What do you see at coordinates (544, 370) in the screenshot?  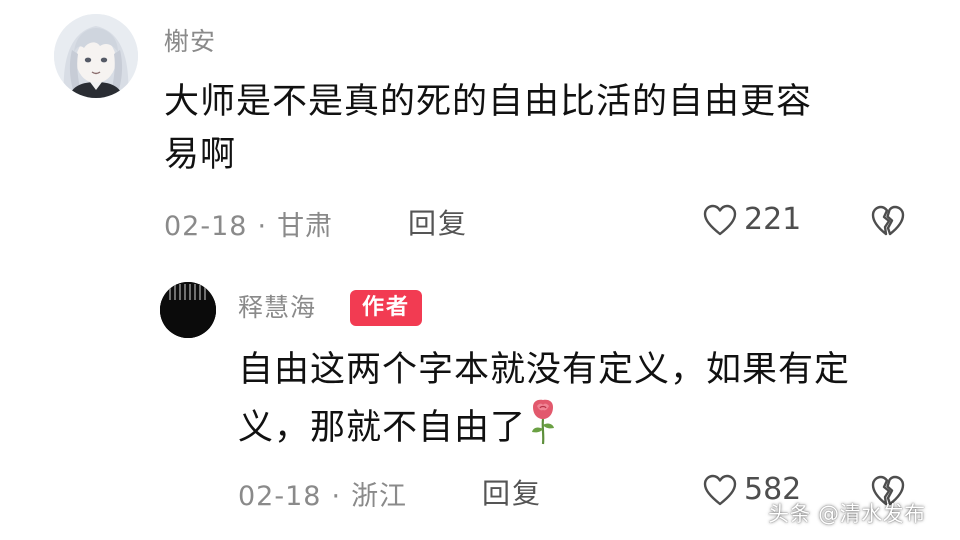 I see `comment-text-line: 自由这两个字本就没有定义，如果有定` at bounding box center [544, 370].